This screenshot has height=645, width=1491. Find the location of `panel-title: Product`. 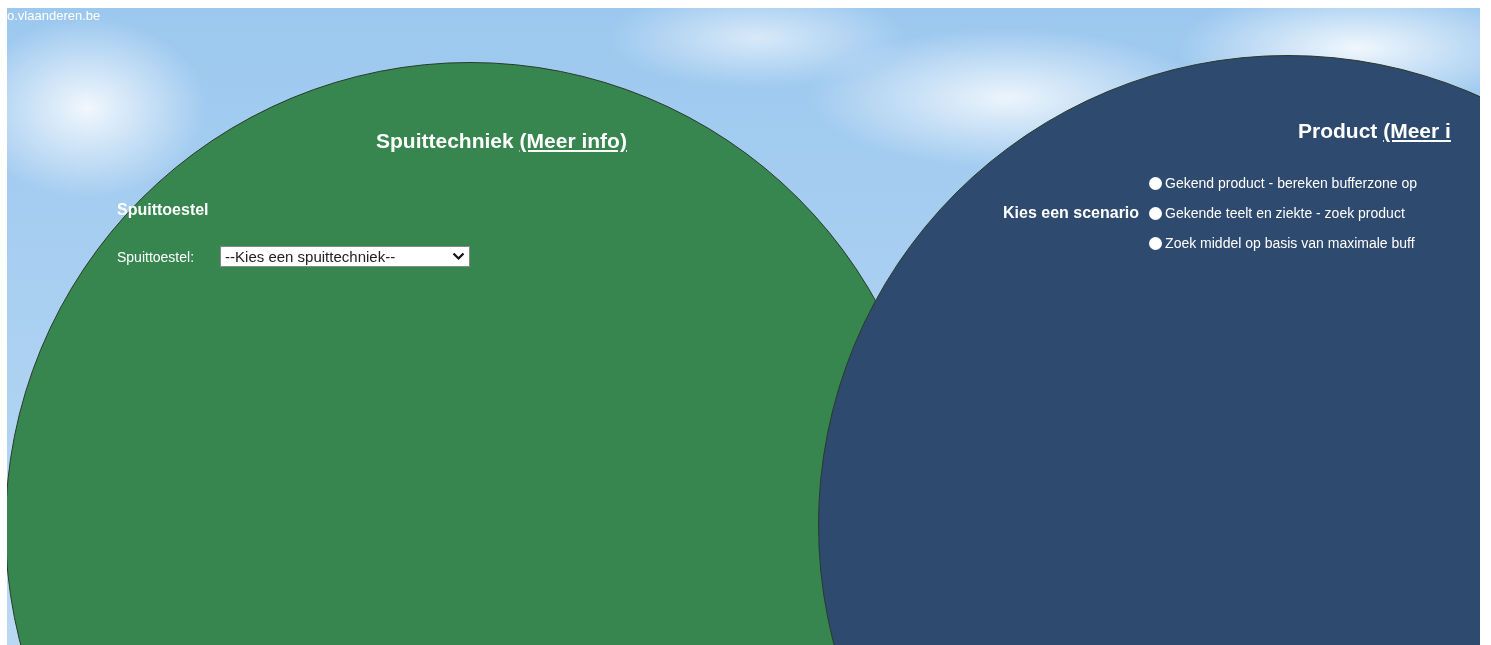

panel-title: Product is located at coordinates (1338, 130).